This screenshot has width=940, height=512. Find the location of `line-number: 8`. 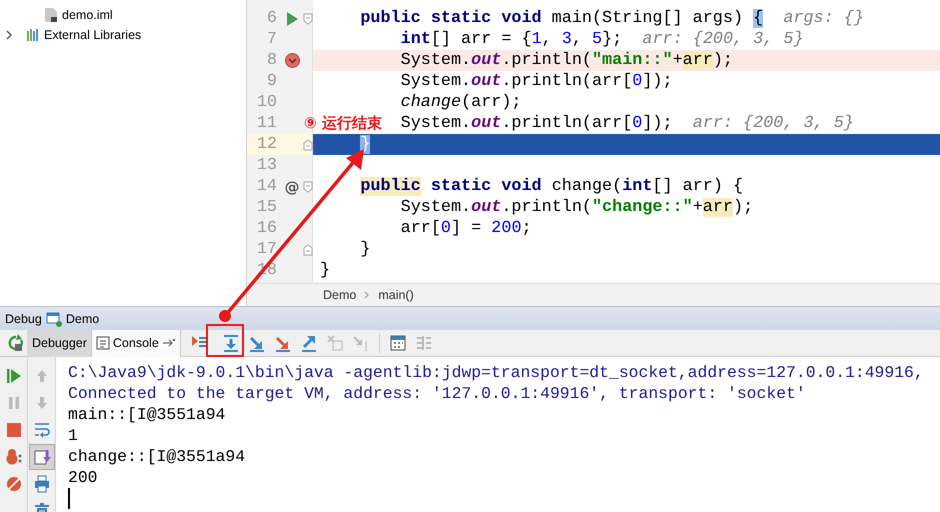

line-number: 8 is located at coordinates (271, 60).